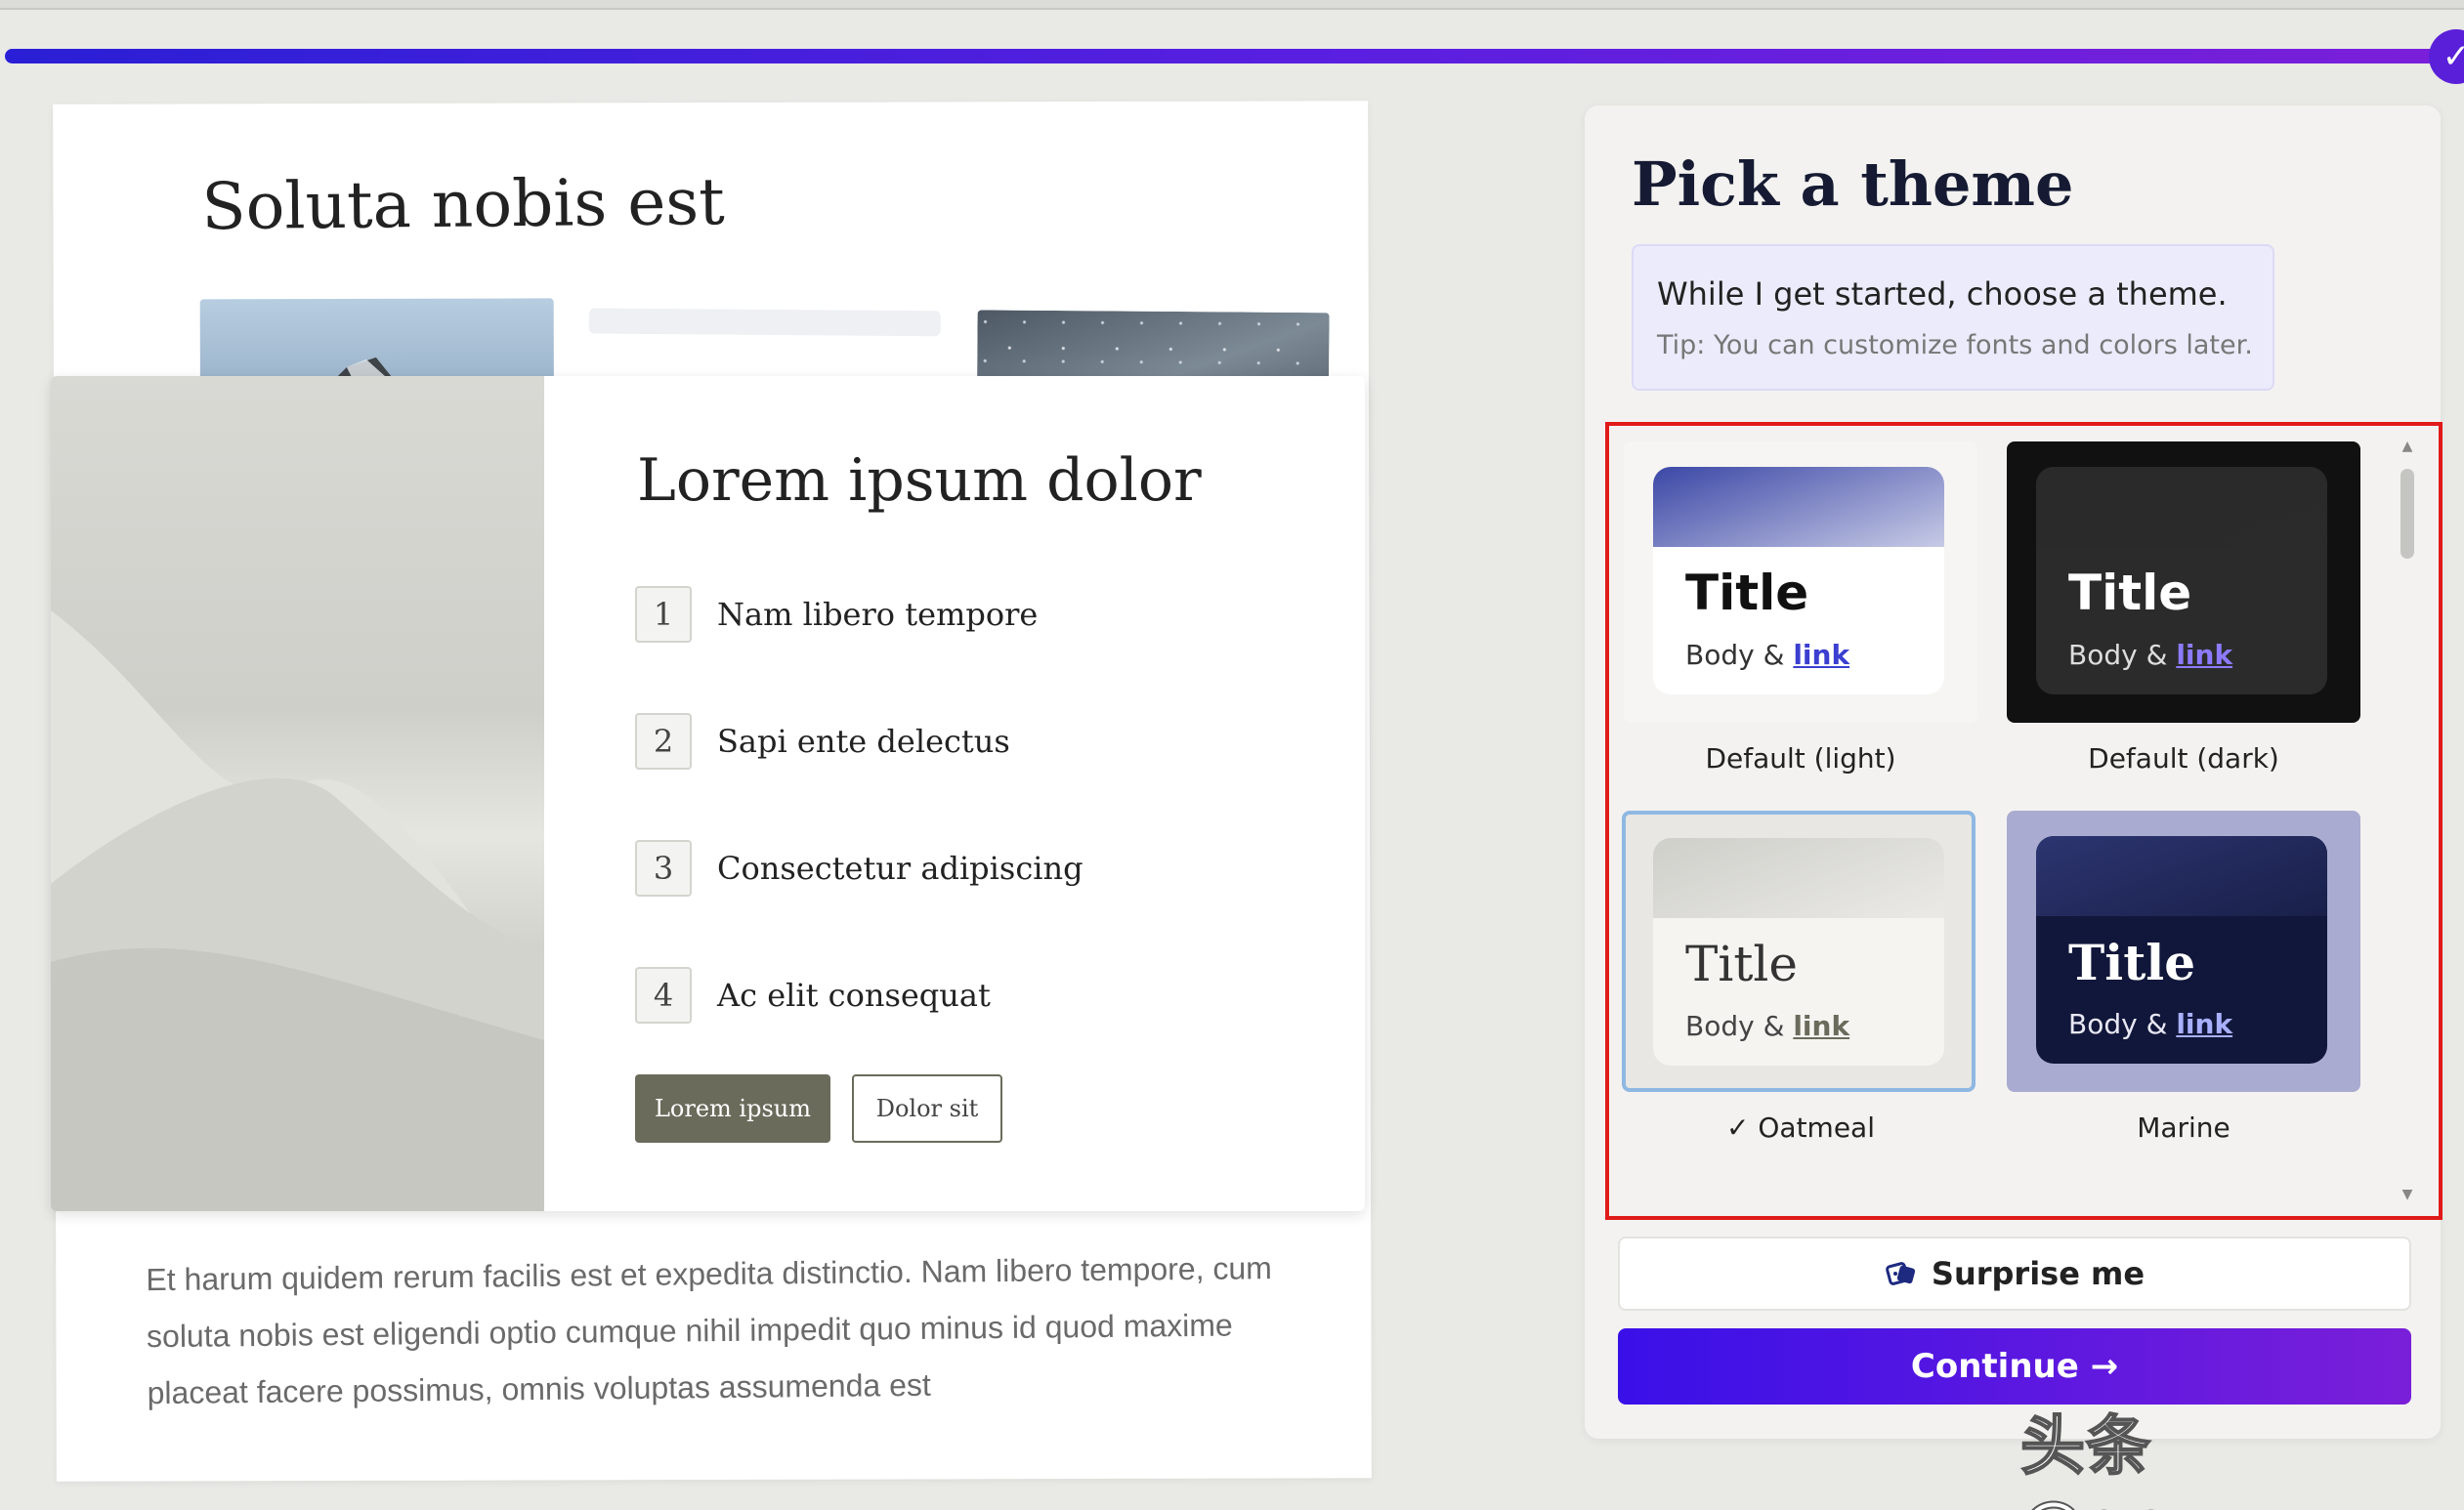 Image resolution: width=2464 pixels, height=1510 pixels. What do you see at coordinates (878, 614) in the screenshot?
I see `step-text: Nam libero tempore` at bounding box center [878, 614].